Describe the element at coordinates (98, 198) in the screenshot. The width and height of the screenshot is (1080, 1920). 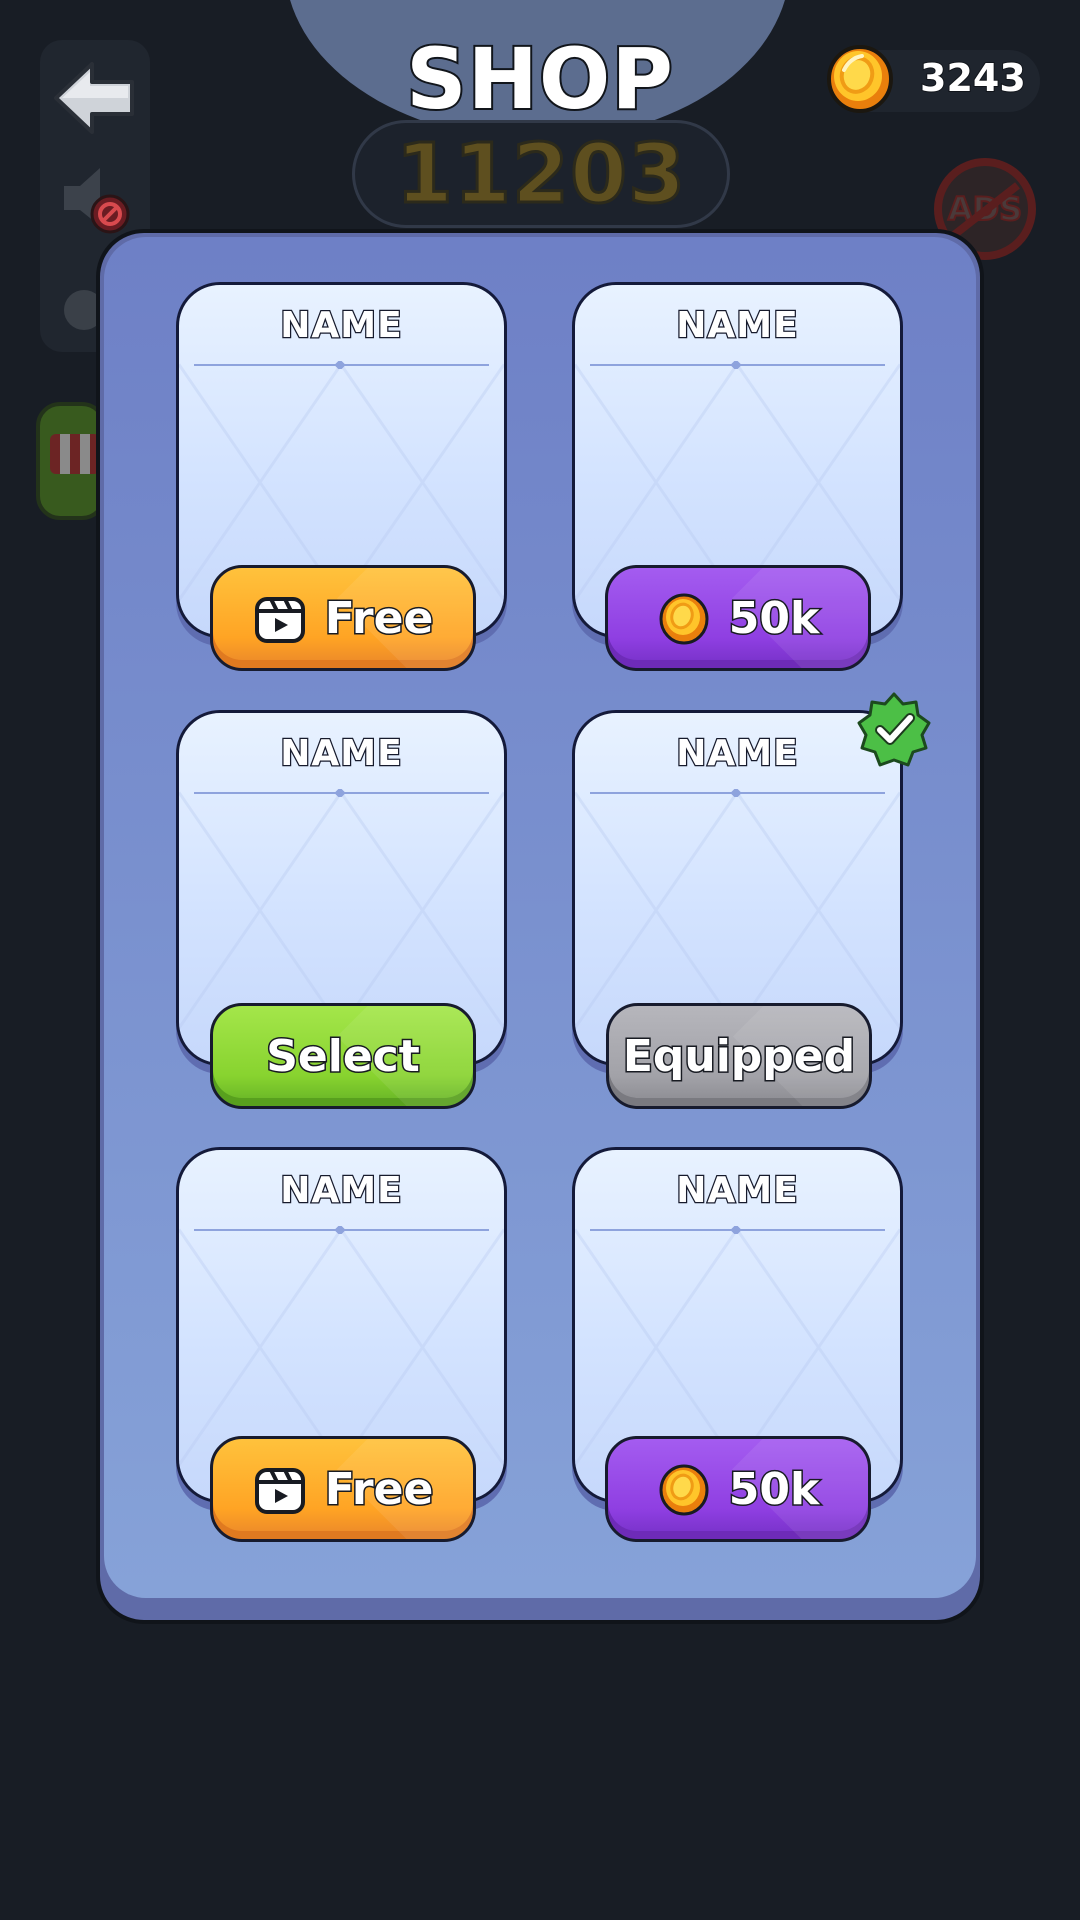
I see `sound-muted-icon` at that location.